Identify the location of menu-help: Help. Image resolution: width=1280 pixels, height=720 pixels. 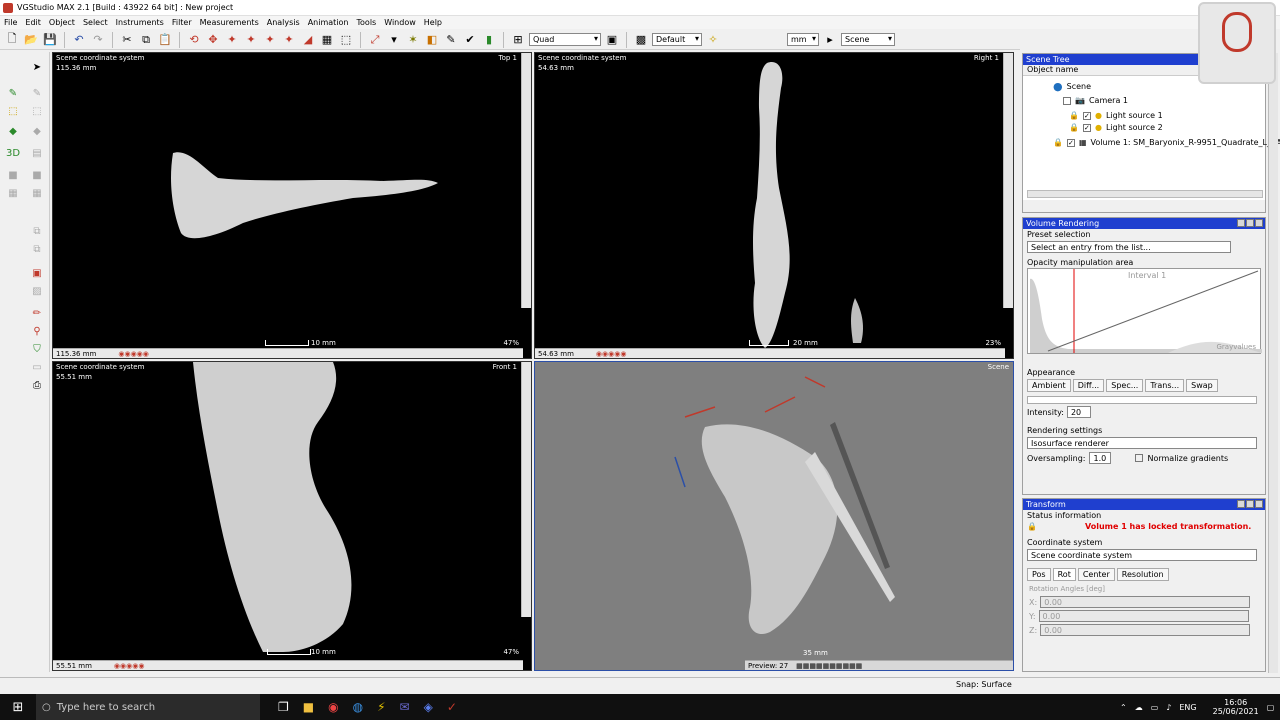
(433, 22).